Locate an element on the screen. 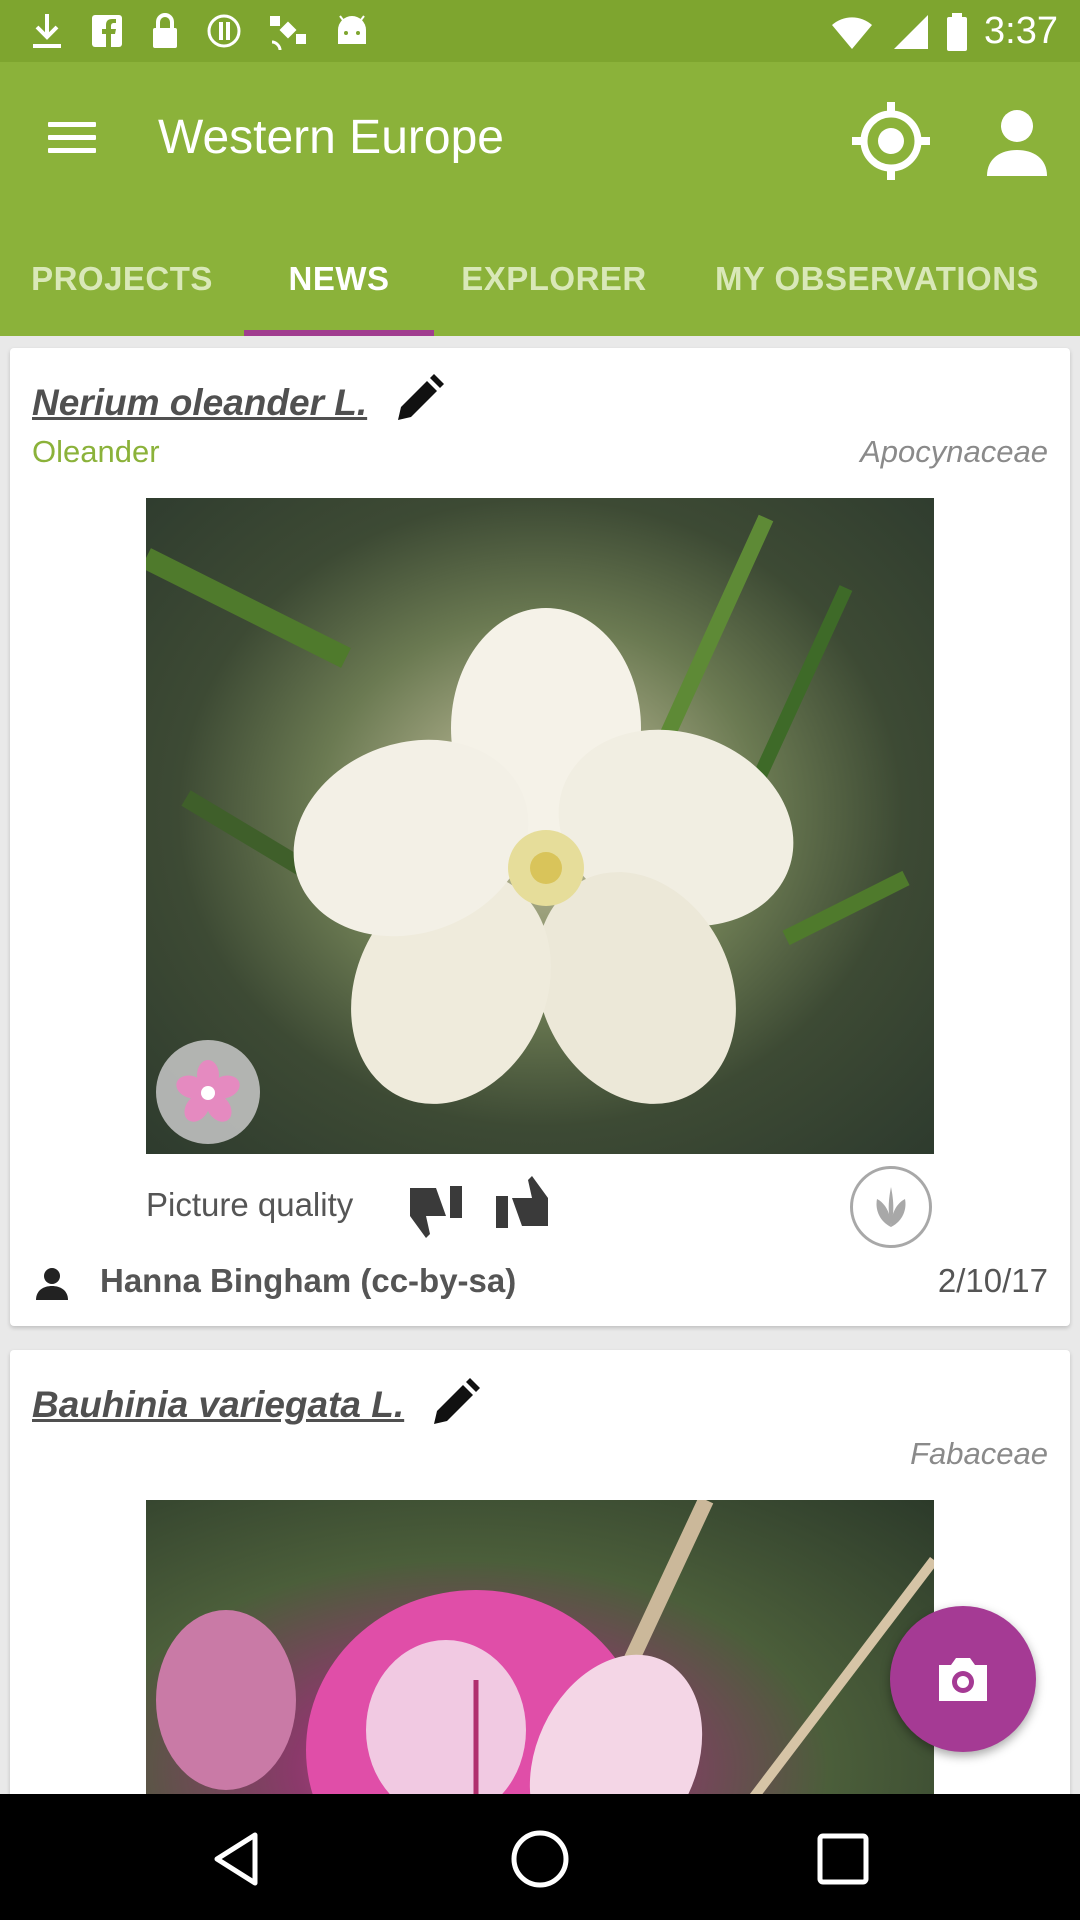 The image size is (1080, 1920). scientific-name-link: Nerium oleander L. is located at coordinates (199, 403).